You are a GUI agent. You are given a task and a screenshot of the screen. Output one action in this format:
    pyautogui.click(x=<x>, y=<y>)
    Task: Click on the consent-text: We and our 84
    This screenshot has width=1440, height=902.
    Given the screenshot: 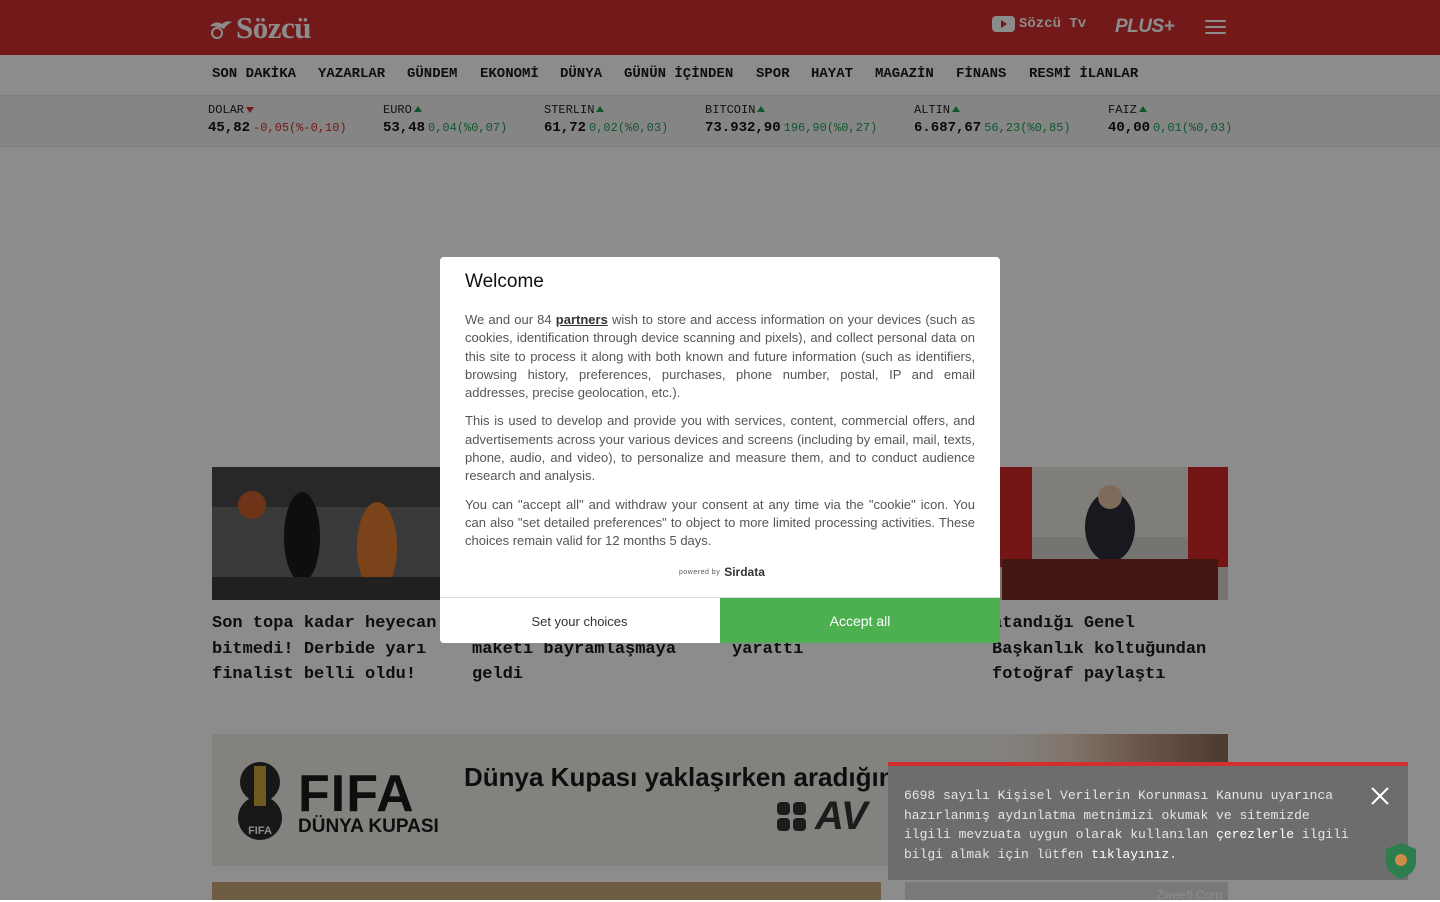 What is the action you would take?
    pyautogui.click(x=510, y=319)
    